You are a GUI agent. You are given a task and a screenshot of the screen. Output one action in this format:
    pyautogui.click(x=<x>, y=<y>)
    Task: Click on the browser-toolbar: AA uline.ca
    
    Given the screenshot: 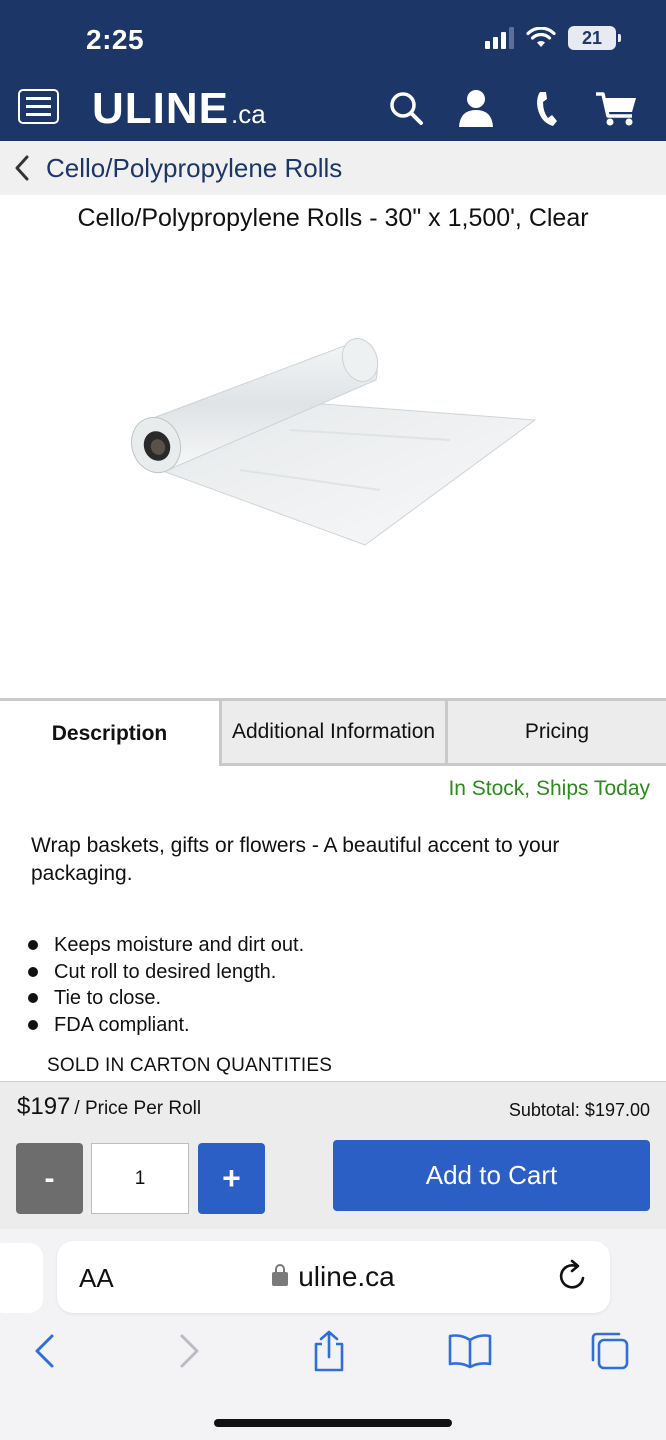 What is the action you would take?
    pyautogui.click(x=333, y=1334)
    